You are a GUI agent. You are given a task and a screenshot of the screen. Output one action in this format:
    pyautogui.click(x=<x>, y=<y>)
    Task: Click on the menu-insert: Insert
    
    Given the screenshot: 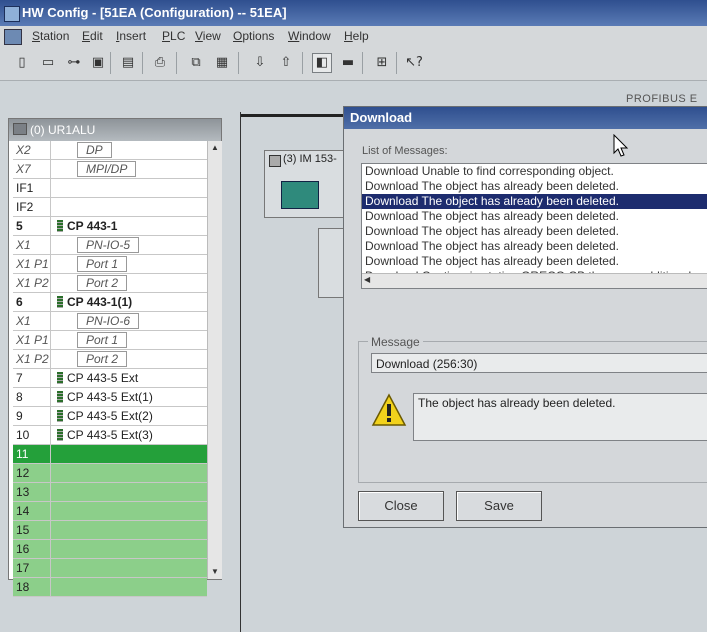 What is the action you would take?
    pyautogui.click(x=131, y=36)
    